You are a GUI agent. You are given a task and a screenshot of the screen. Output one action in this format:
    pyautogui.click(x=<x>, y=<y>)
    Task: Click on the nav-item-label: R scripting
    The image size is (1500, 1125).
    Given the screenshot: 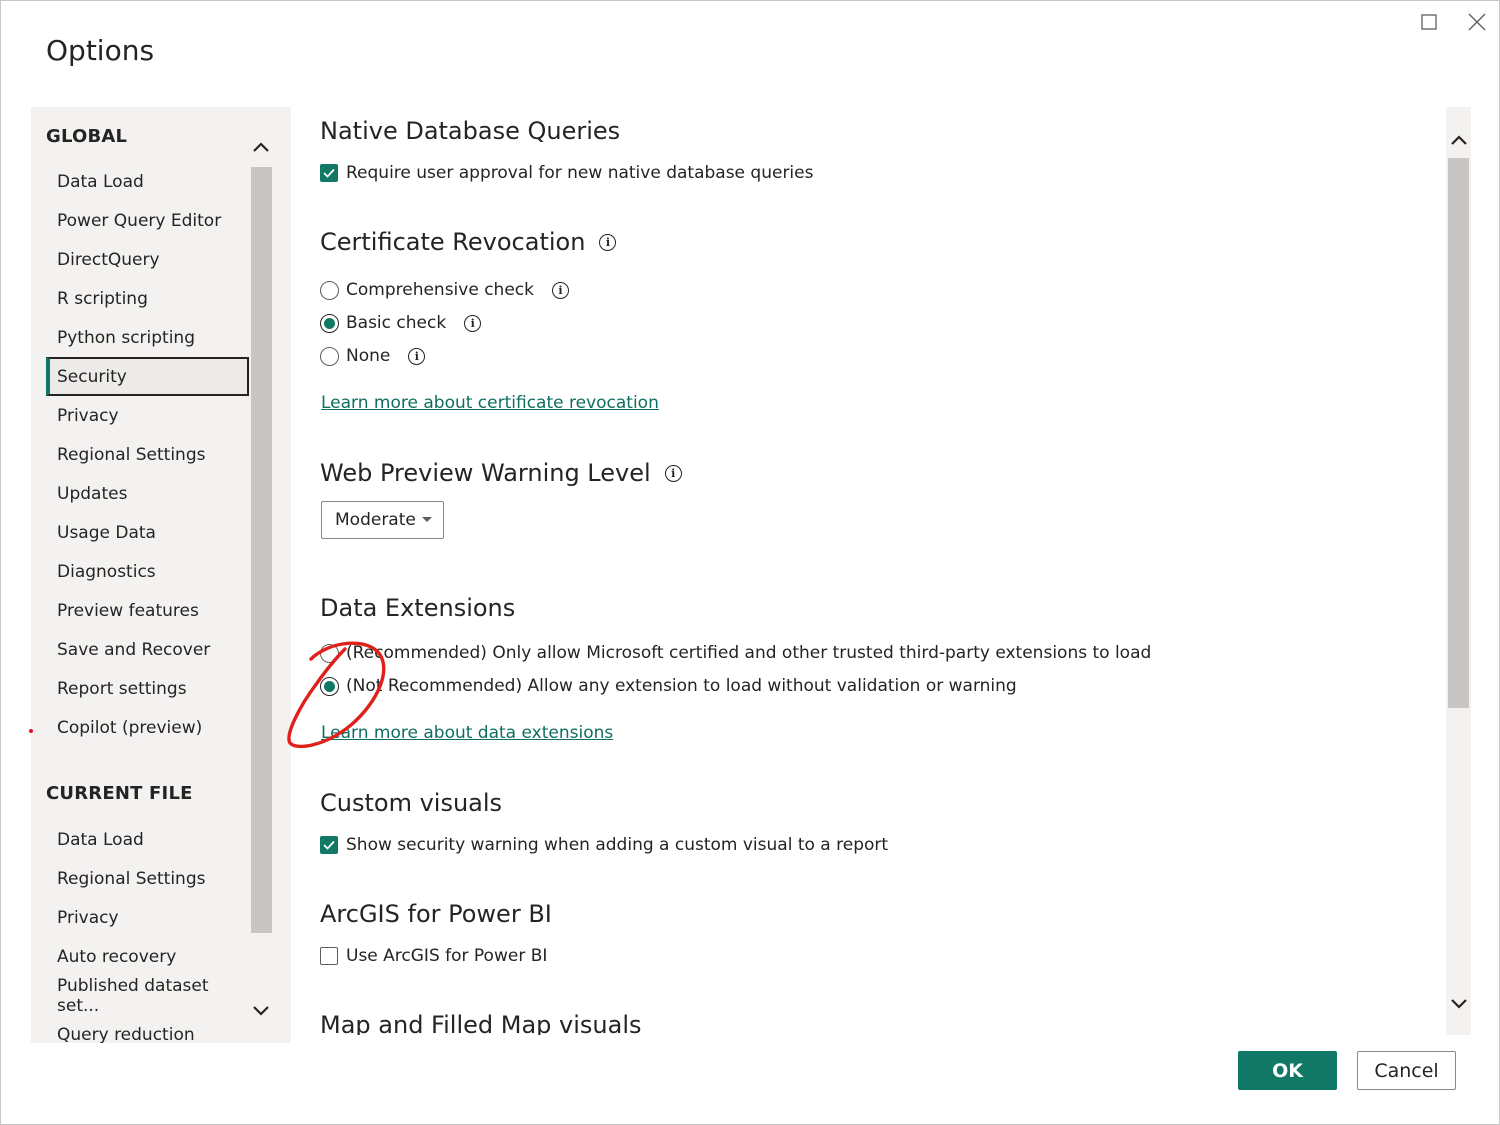 What is the action you would take?
    pyautogui.click(x=102, y=298)
    